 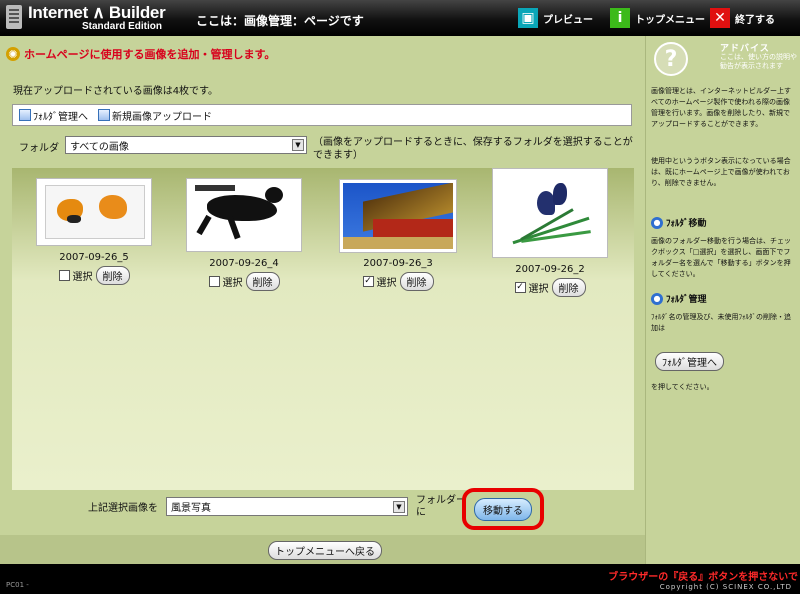 What do you see at coordinates (39, 148) in the screenshot?
I see `folder-label: フォルダ` at bounding box center [39, 148].